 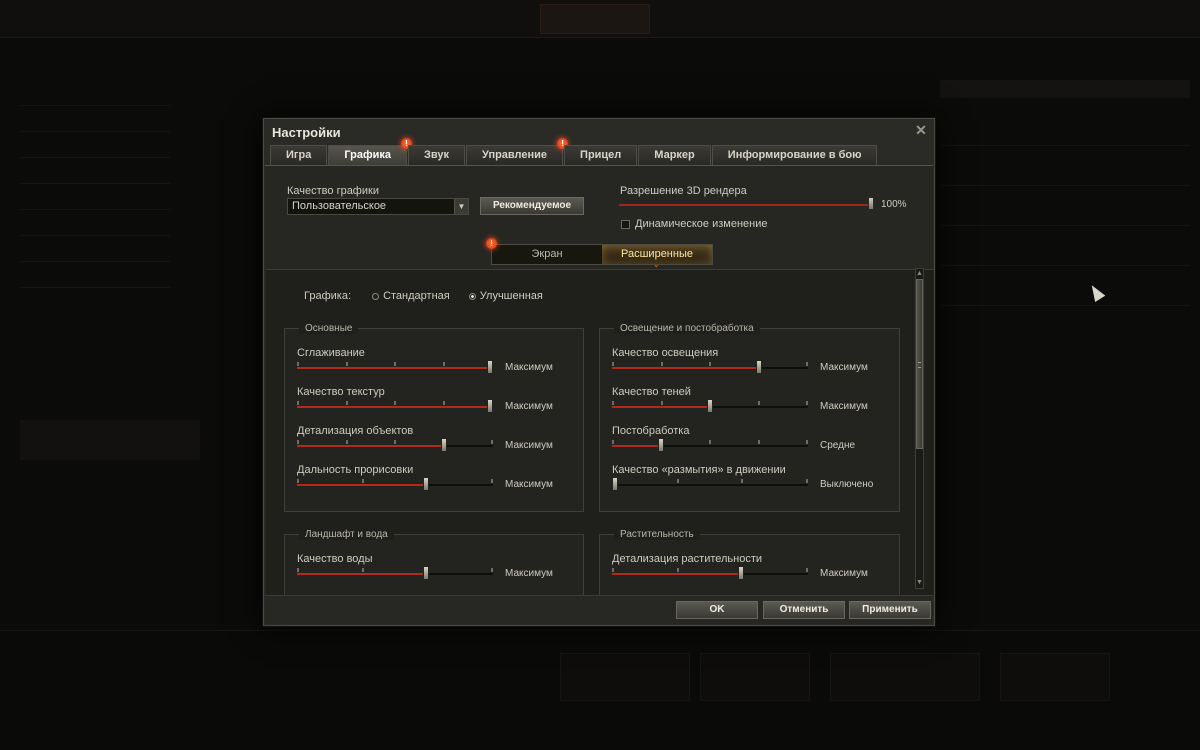 What do you see at coordinates (919, 364) in the screenshot?
I see `scrollbar-thumb` at bounding box center [919, 364].